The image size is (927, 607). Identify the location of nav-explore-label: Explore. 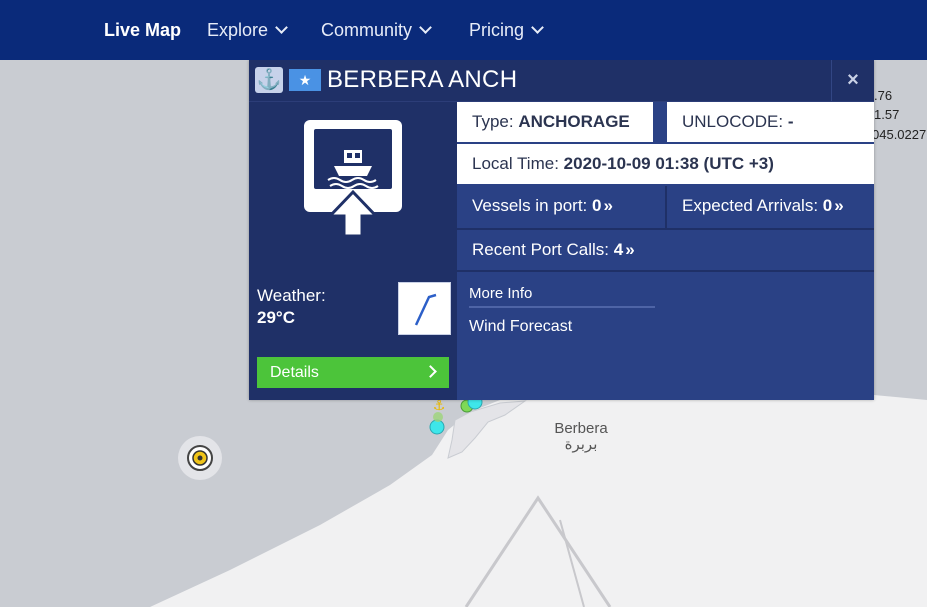
(238, 30).